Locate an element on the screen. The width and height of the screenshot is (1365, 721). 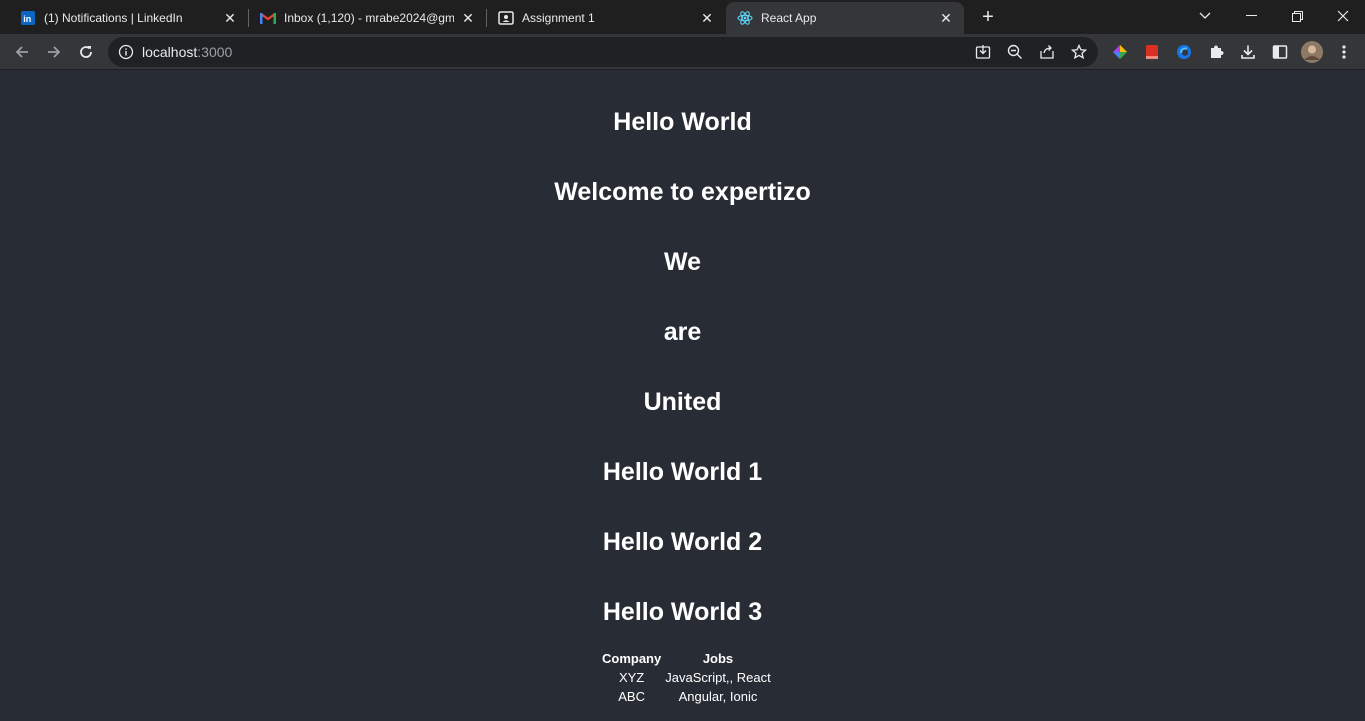
tab-title: (1) Notifications | LinkedIn is located at coordinates (113, 18).